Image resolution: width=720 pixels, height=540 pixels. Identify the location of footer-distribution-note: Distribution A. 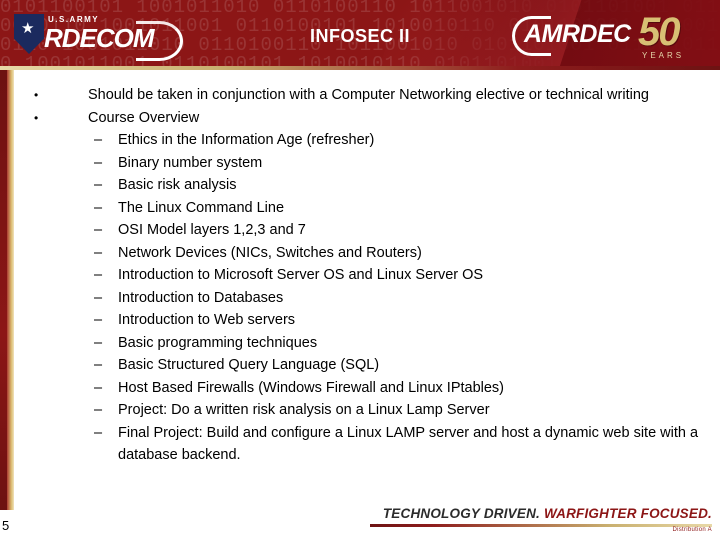
(692, 530).